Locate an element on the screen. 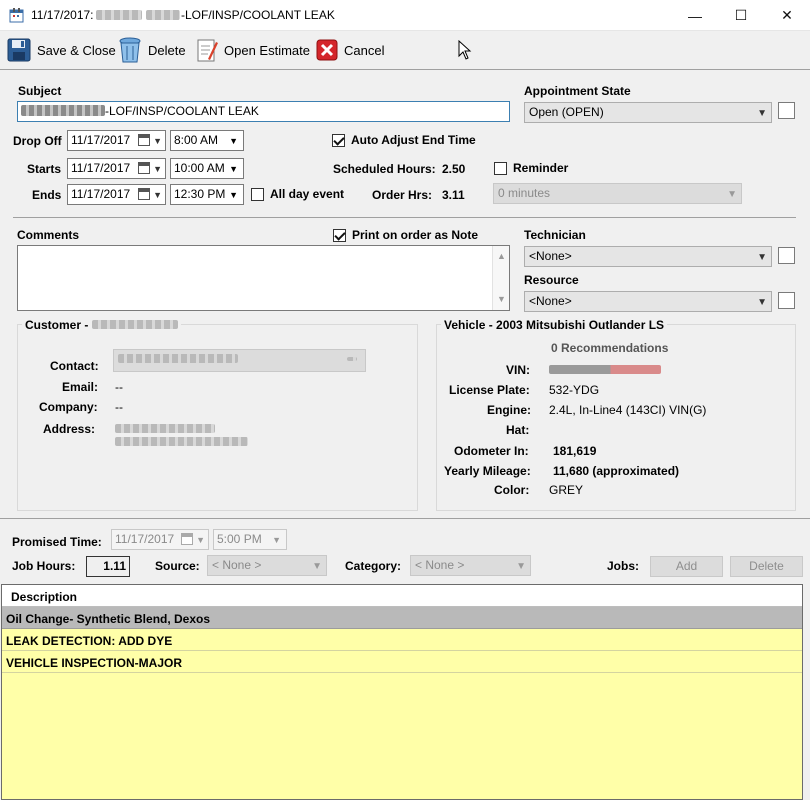 The image size is (810, 800). license-plate-value: 532-YDG is located at coordinates (574, 390).